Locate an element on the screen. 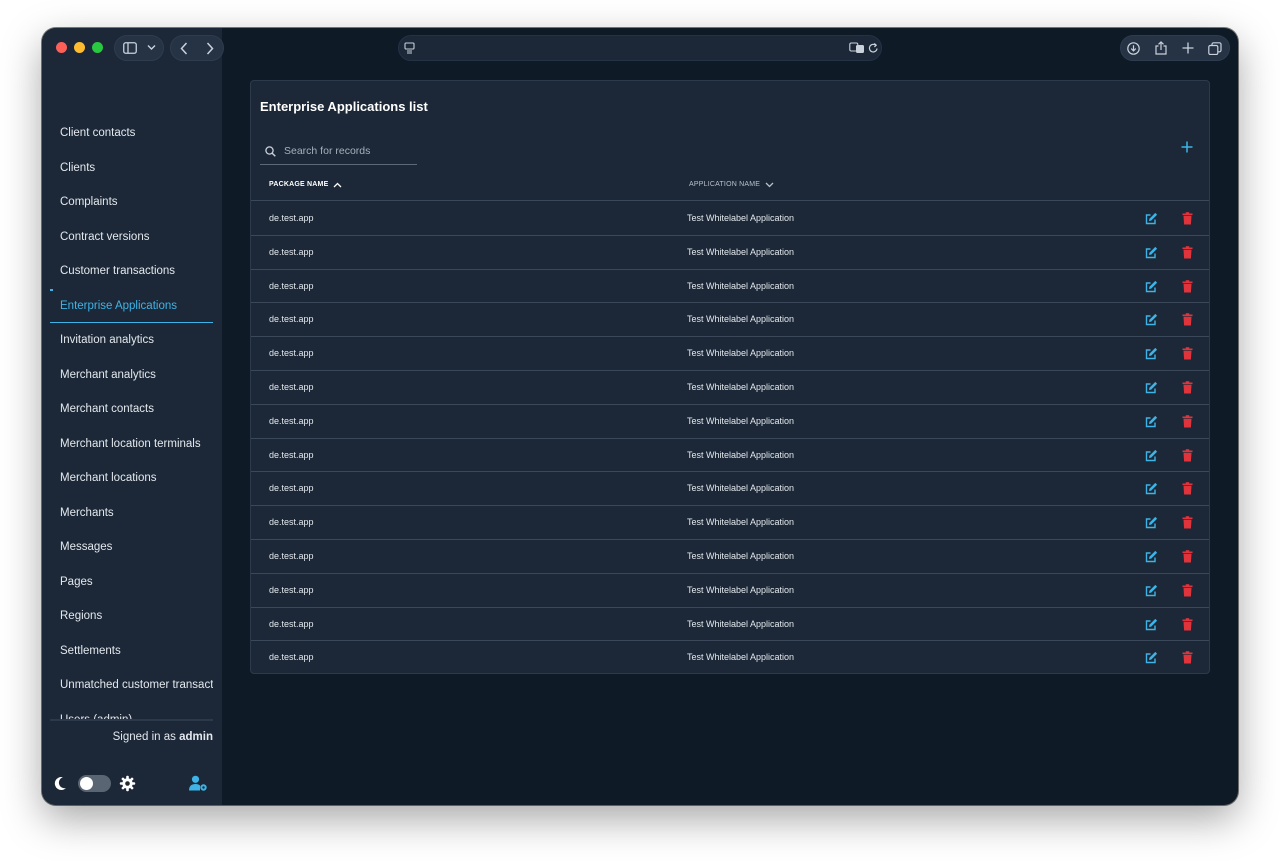  sidebar-item-enterprise-applications: Enterprise Applications is located at coordinates (131, 305).